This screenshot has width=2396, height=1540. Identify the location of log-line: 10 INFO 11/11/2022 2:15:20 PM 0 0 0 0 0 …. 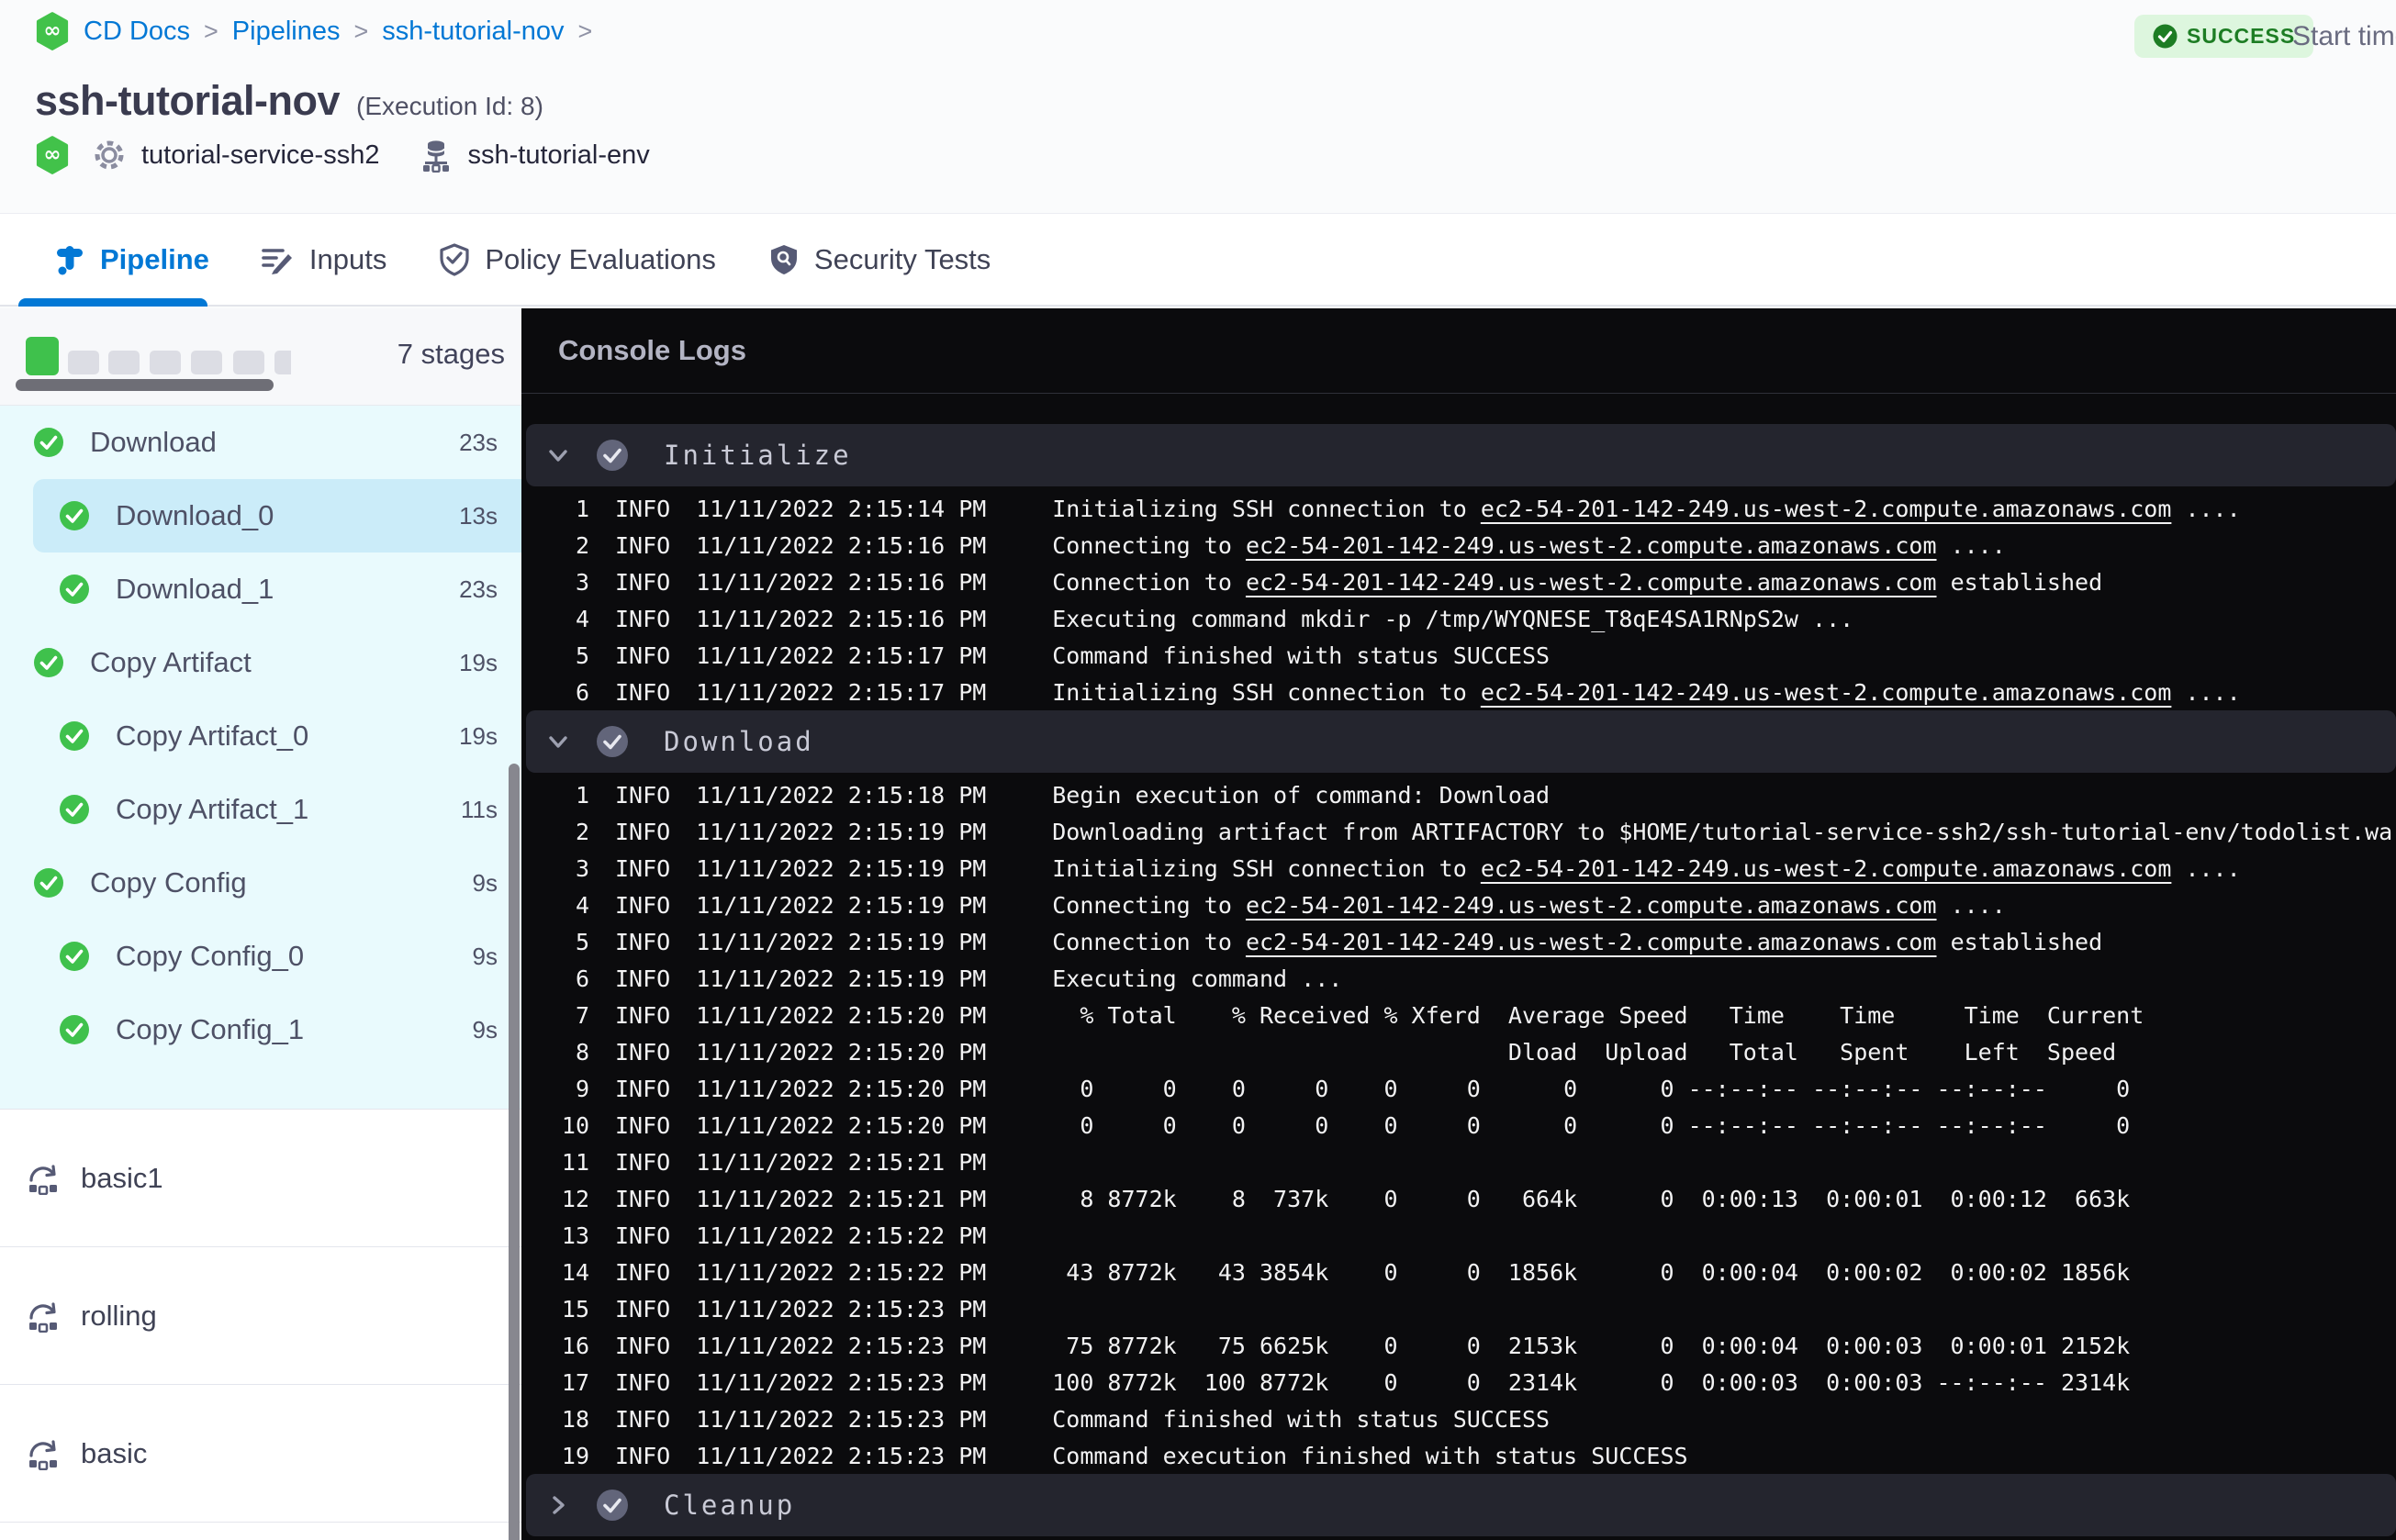
(1458, 1125).